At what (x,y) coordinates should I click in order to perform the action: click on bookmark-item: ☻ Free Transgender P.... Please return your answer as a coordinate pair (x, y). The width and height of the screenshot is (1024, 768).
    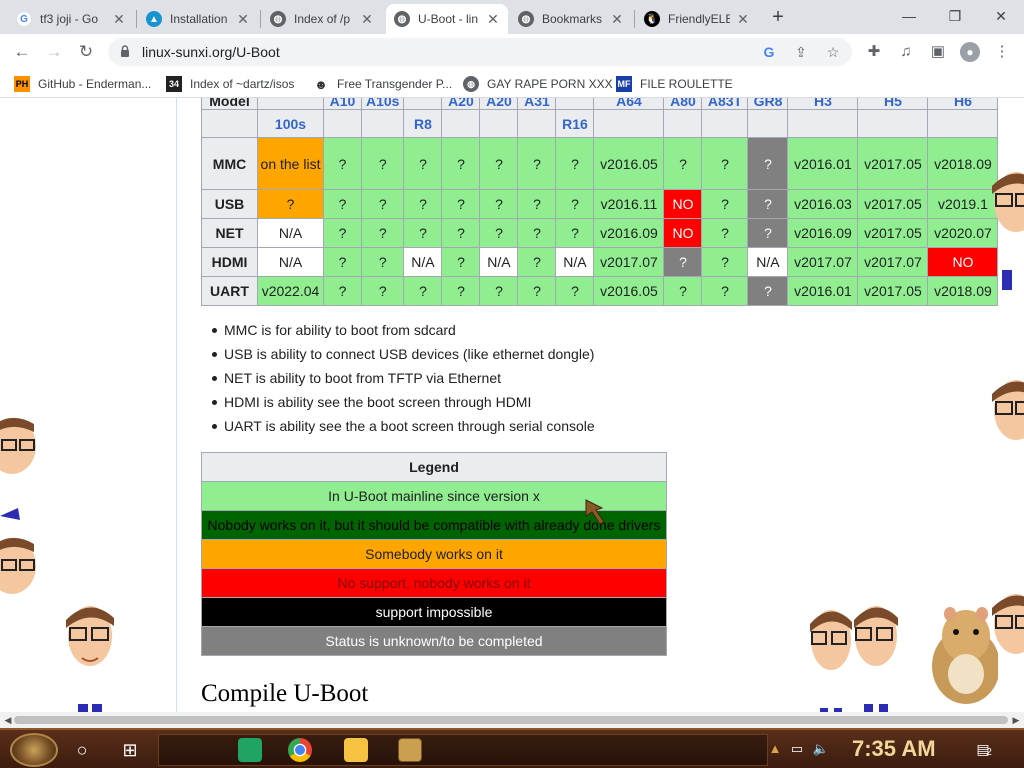
    Looking at the image, I should click on (382, 84).